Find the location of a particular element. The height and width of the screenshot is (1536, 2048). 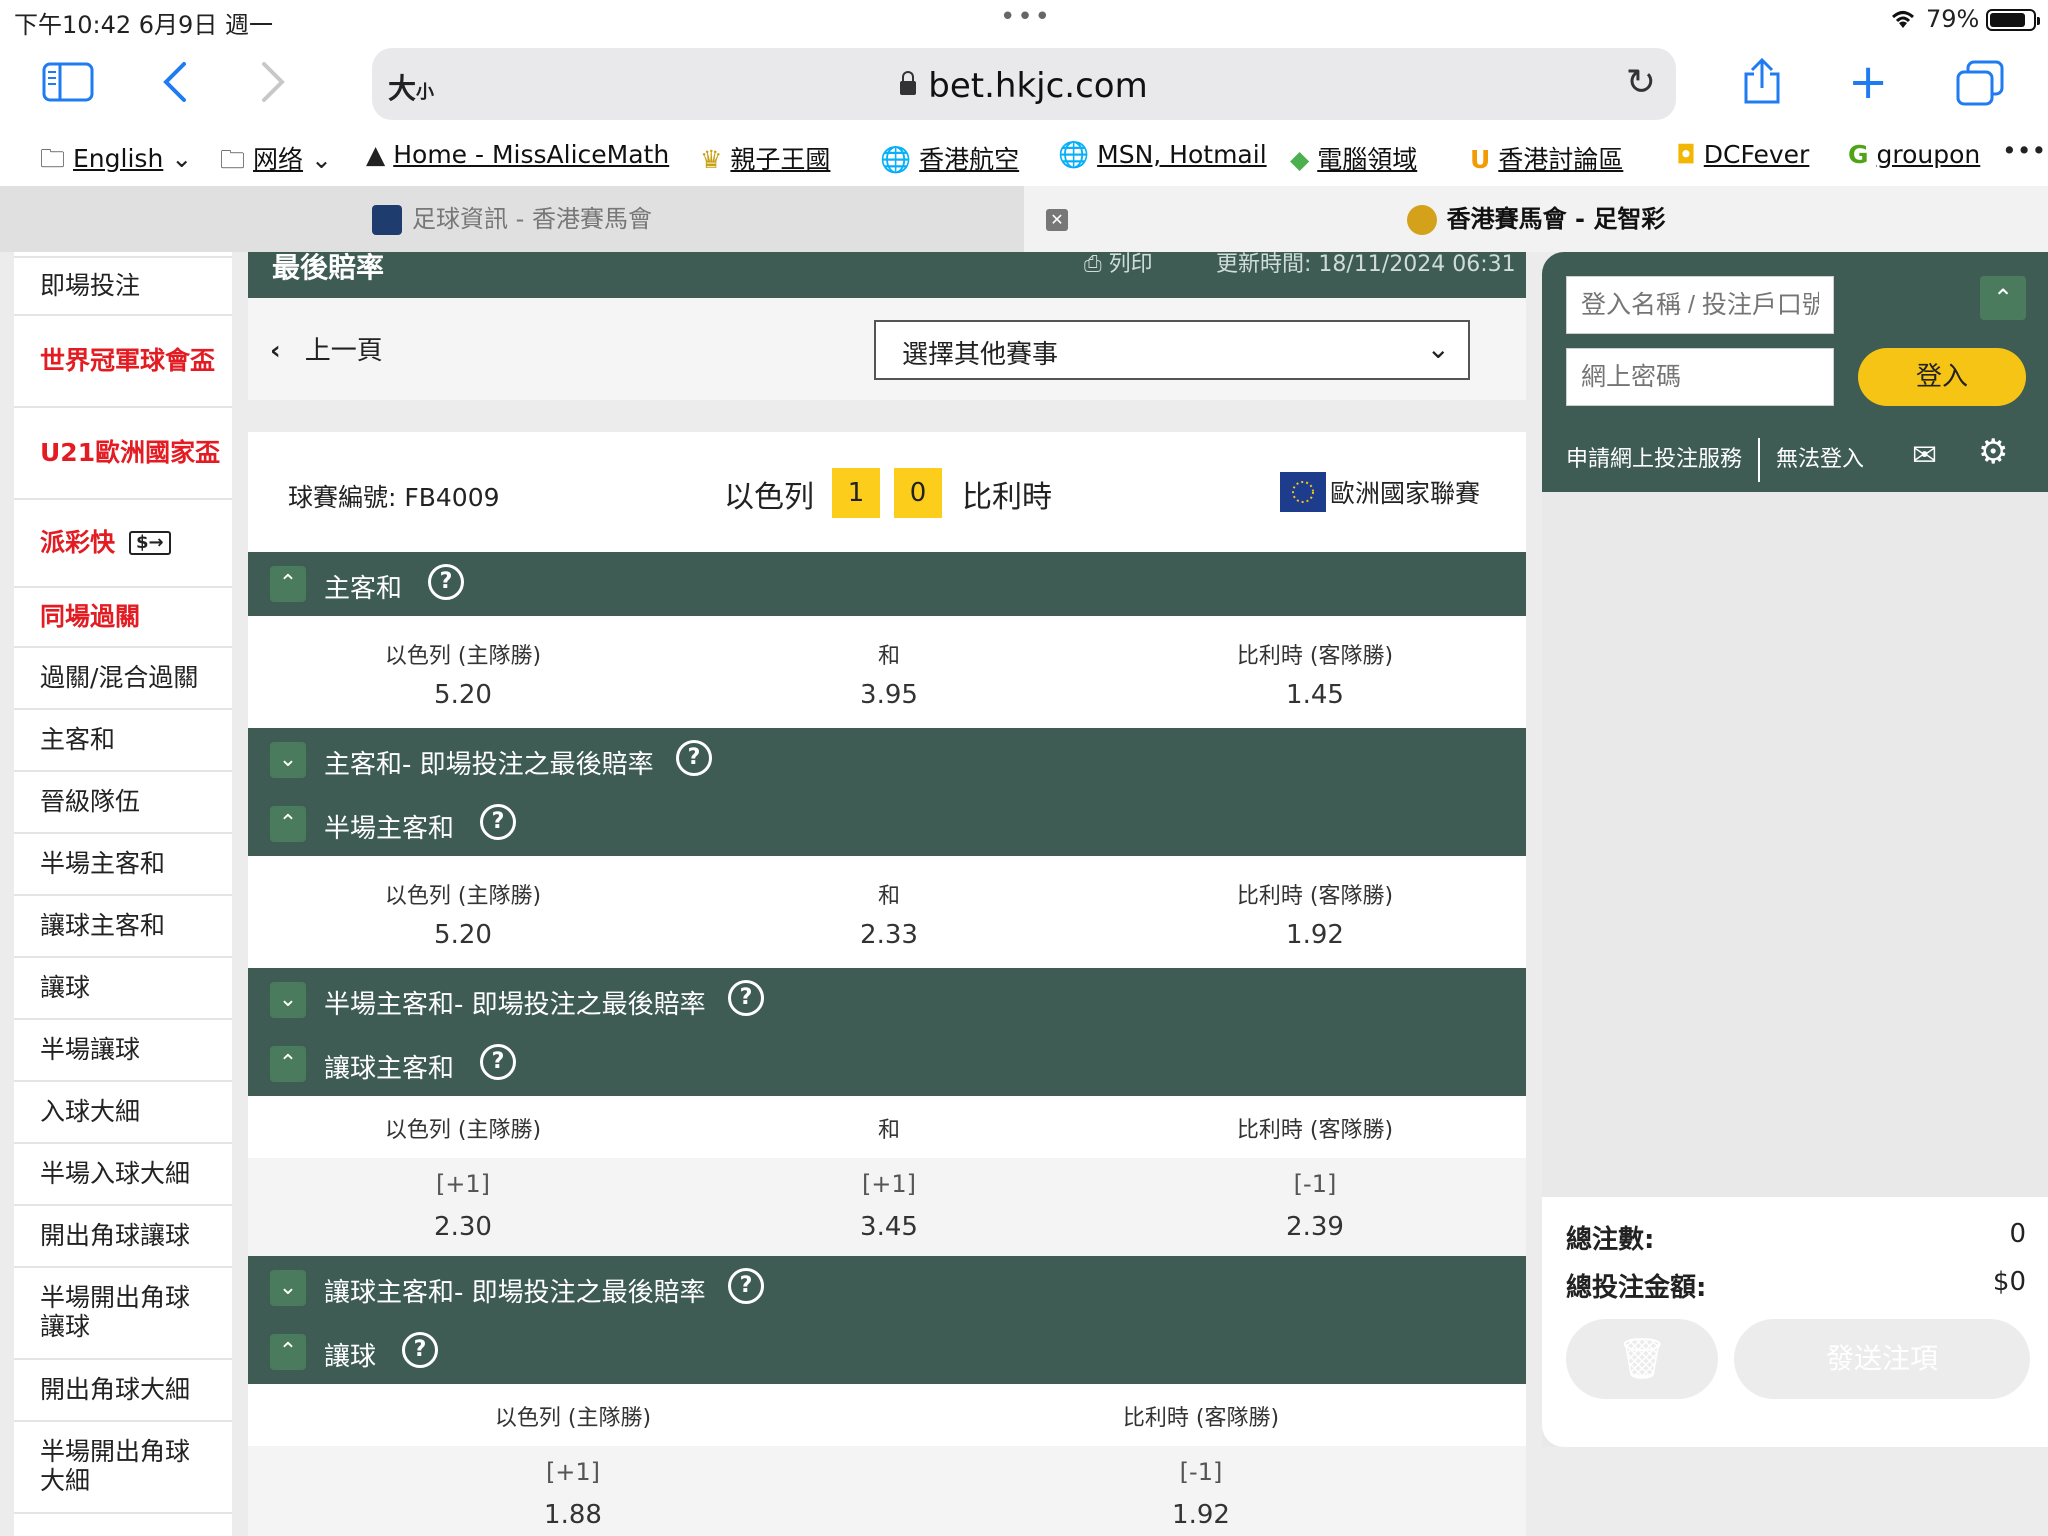

tab-football-info: 足球資訊 - 香港賽馬會 is located at coordinates (512, 219).